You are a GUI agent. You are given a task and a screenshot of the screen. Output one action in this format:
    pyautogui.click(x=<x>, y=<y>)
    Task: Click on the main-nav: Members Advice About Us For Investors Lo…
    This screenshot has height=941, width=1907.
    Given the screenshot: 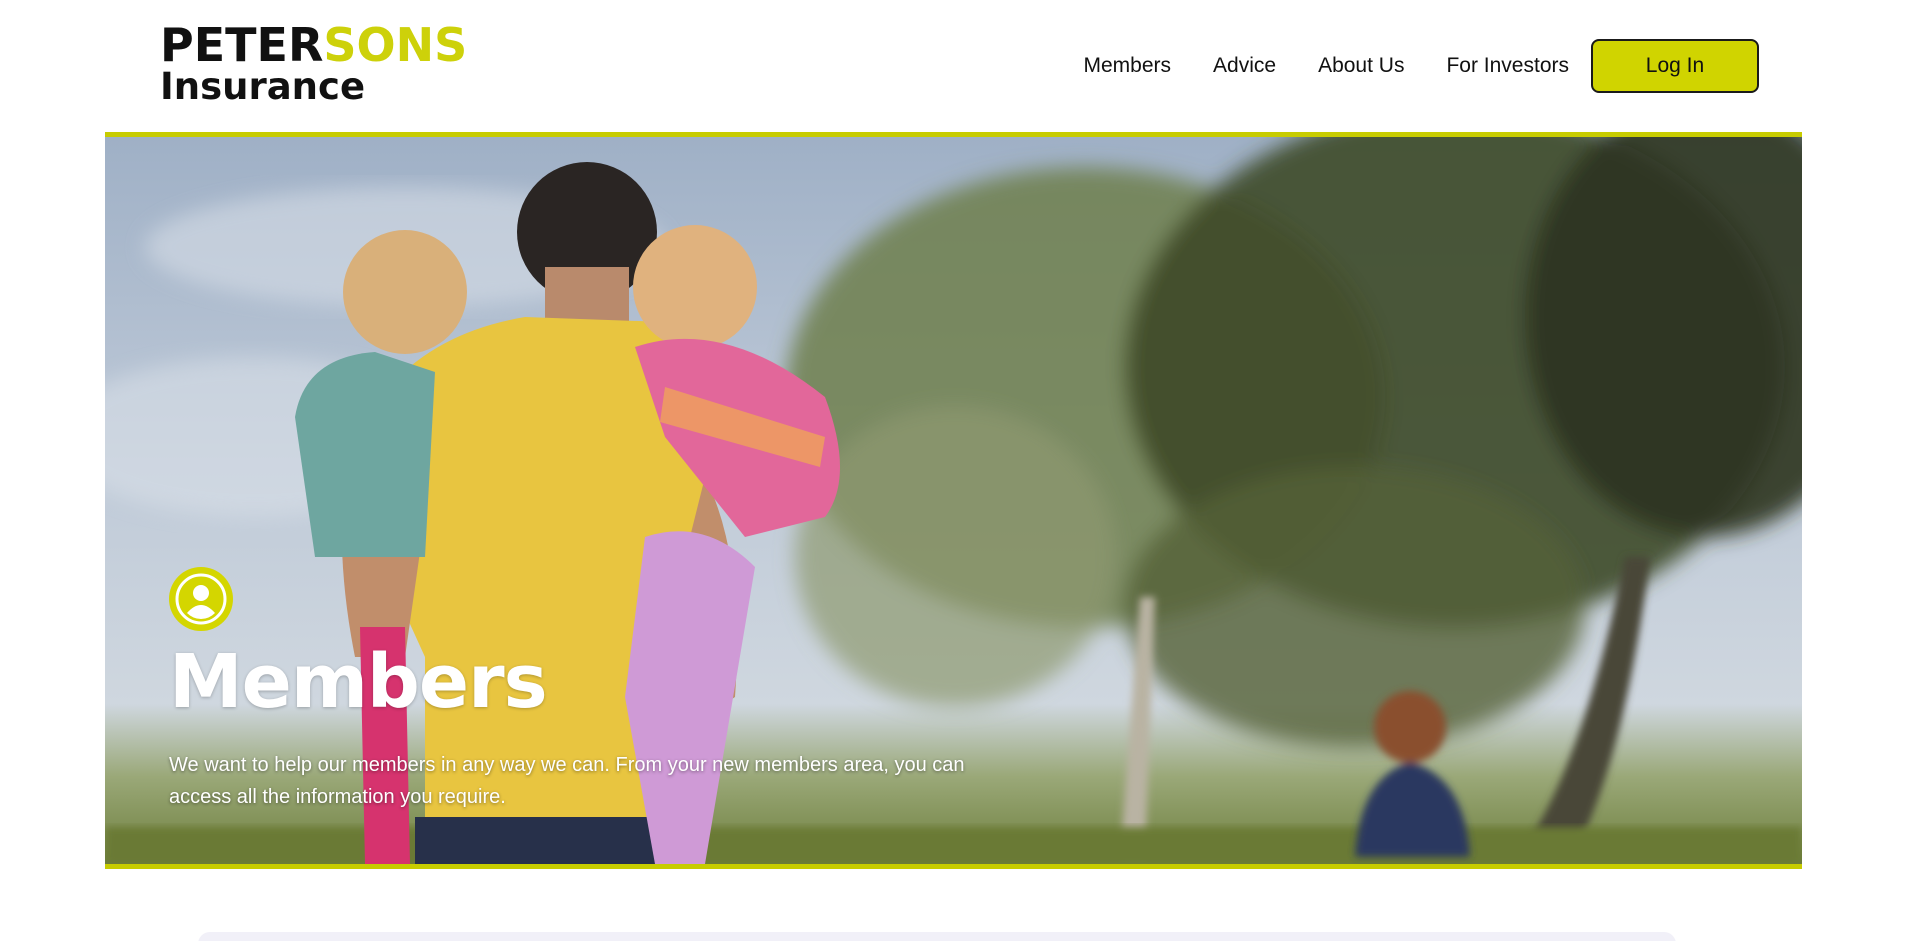 What is the action you would take?
    pyautogui.click(x=1421, y=66)
    